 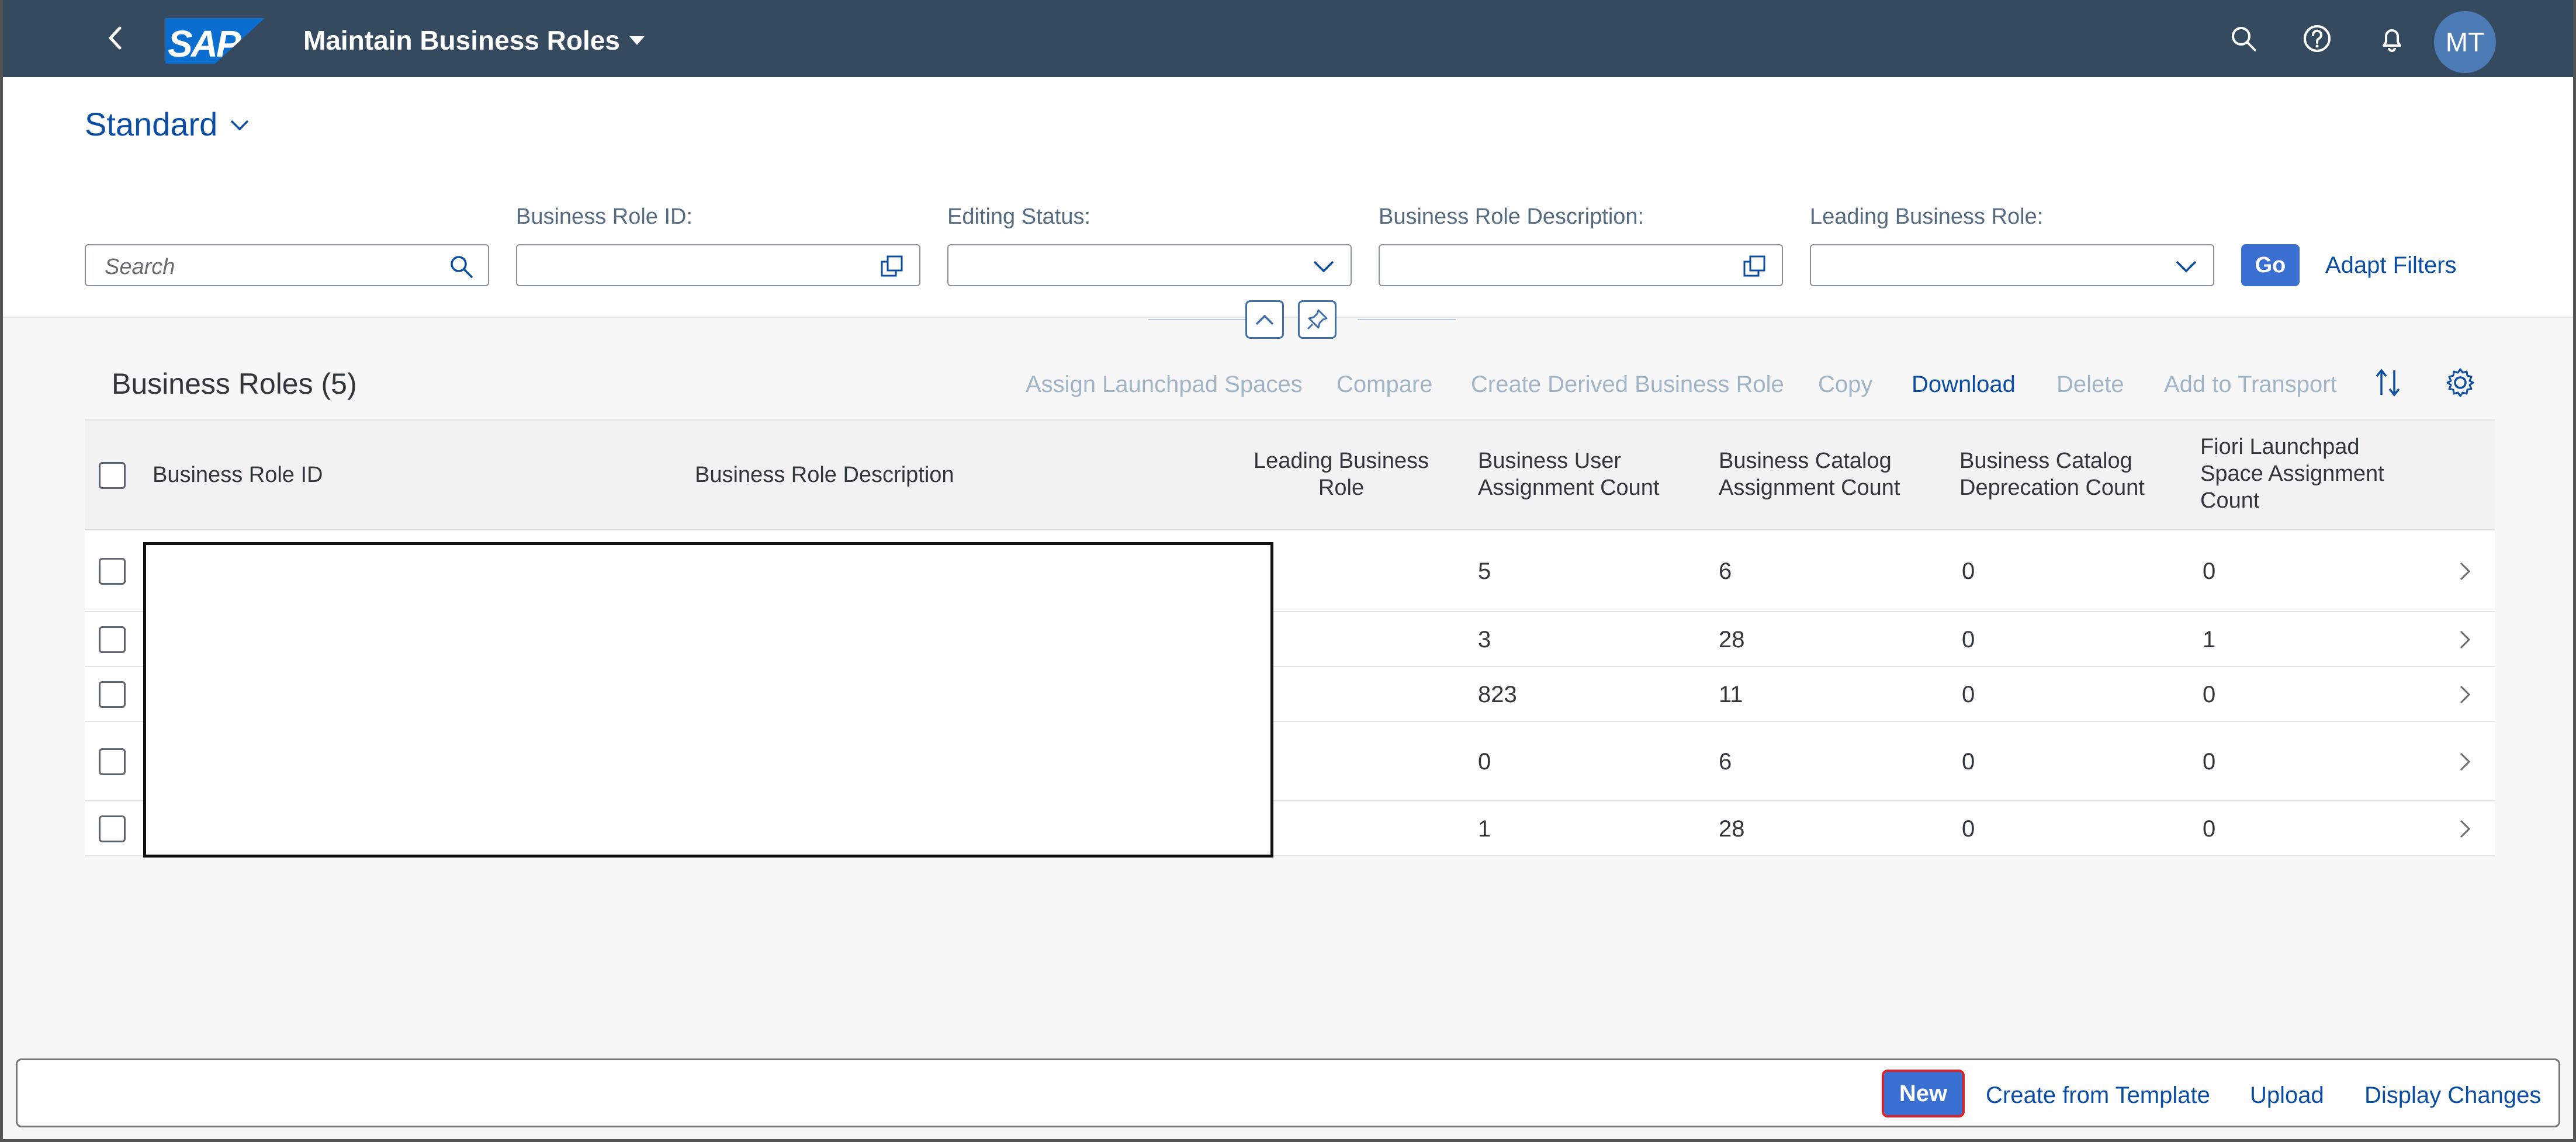 What do you see at coordinates (1498, 694) in the screenshot?
I see `user-count-cell: 823` at bounding box center [1498, 694].